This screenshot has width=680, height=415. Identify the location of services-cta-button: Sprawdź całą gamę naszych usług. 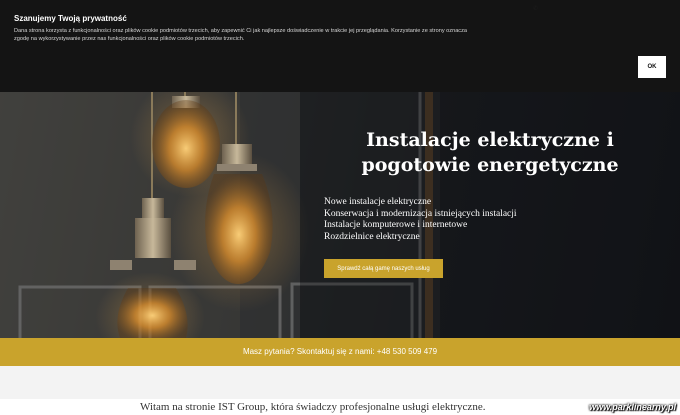
(383, 268).